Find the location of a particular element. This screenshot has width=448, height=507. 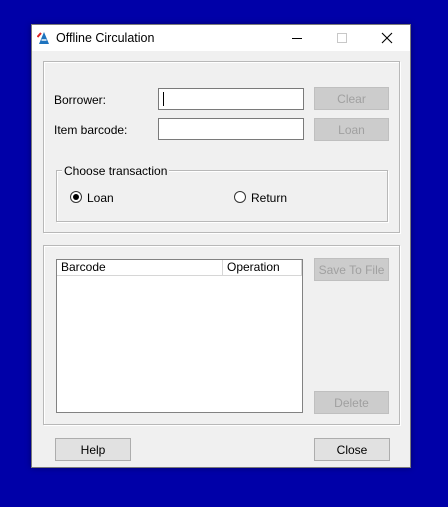

radio-selected-dot is located at coordinates (76, 197).